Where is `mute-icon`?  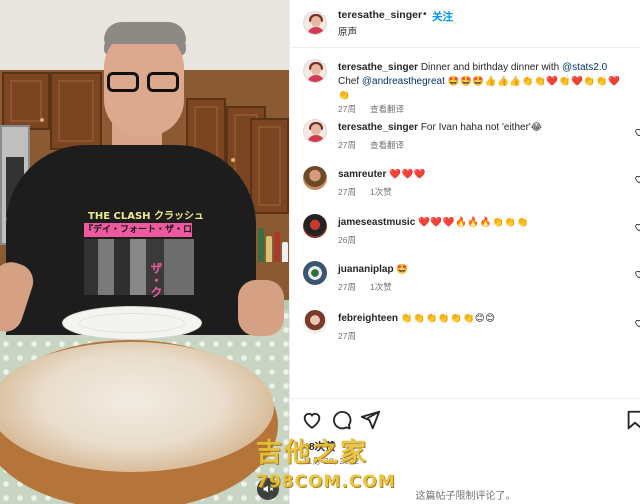
mute-icon is located at coordinates (268, 489).